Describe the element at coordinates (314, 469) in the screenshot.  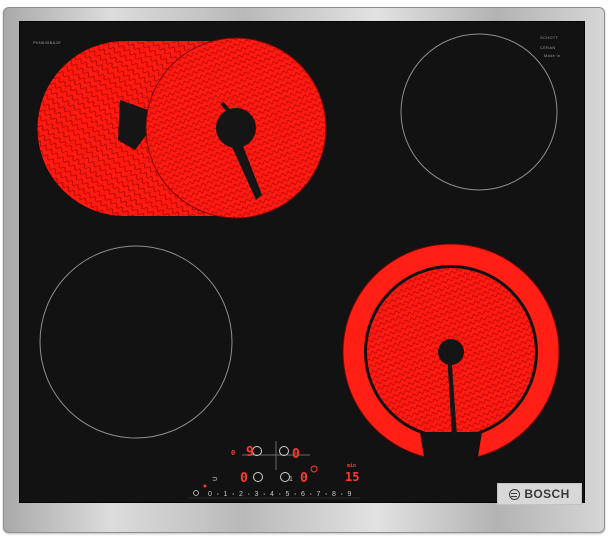
I see `timer-icon` at that location.